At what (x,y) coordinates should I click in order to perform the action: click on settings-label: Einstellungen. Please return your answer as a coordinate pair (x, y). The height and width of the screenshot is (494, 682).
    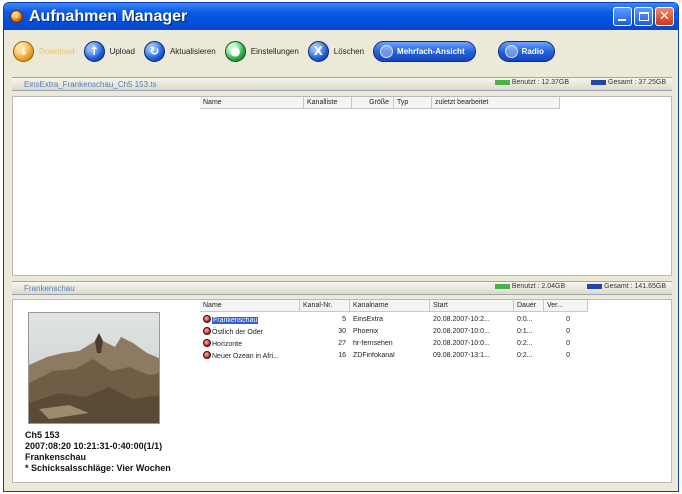
    Looking at the image, I should click on (274, 51).